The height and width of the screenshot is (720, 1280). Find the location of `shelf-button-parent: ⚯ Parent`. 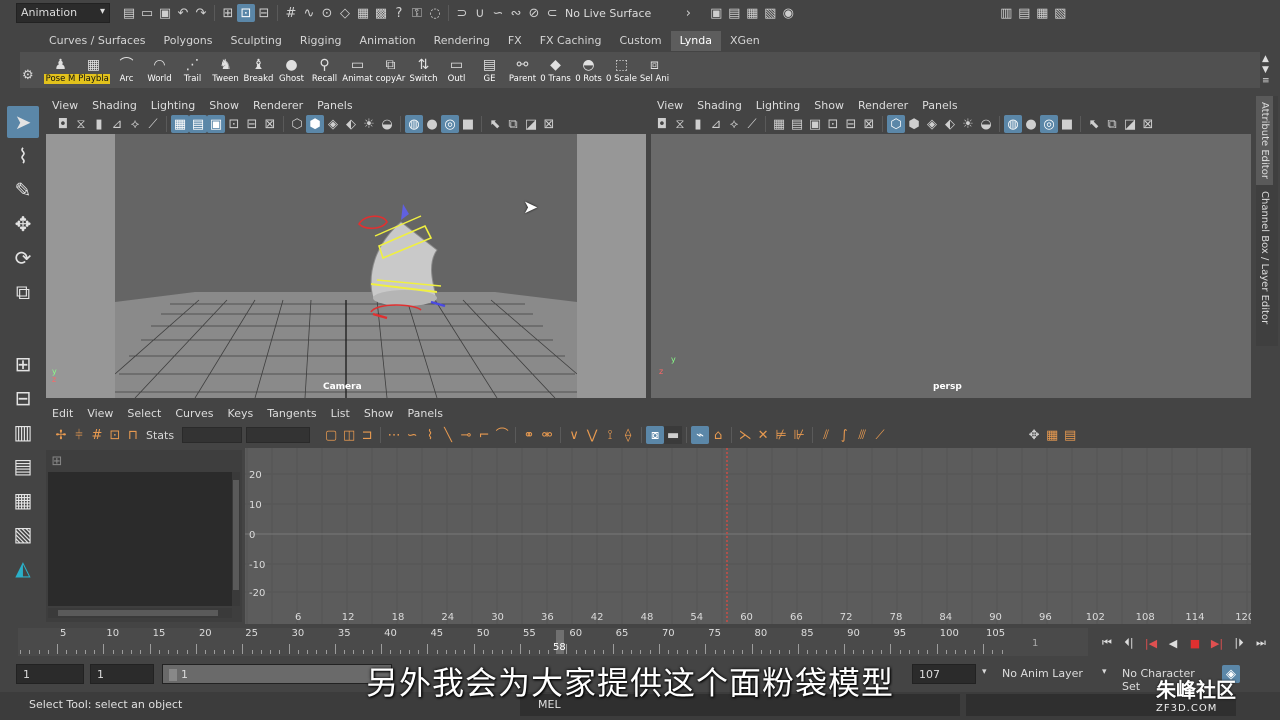

shelf-button-parent: ⚯ Parent is located at coordinates (522, 71).